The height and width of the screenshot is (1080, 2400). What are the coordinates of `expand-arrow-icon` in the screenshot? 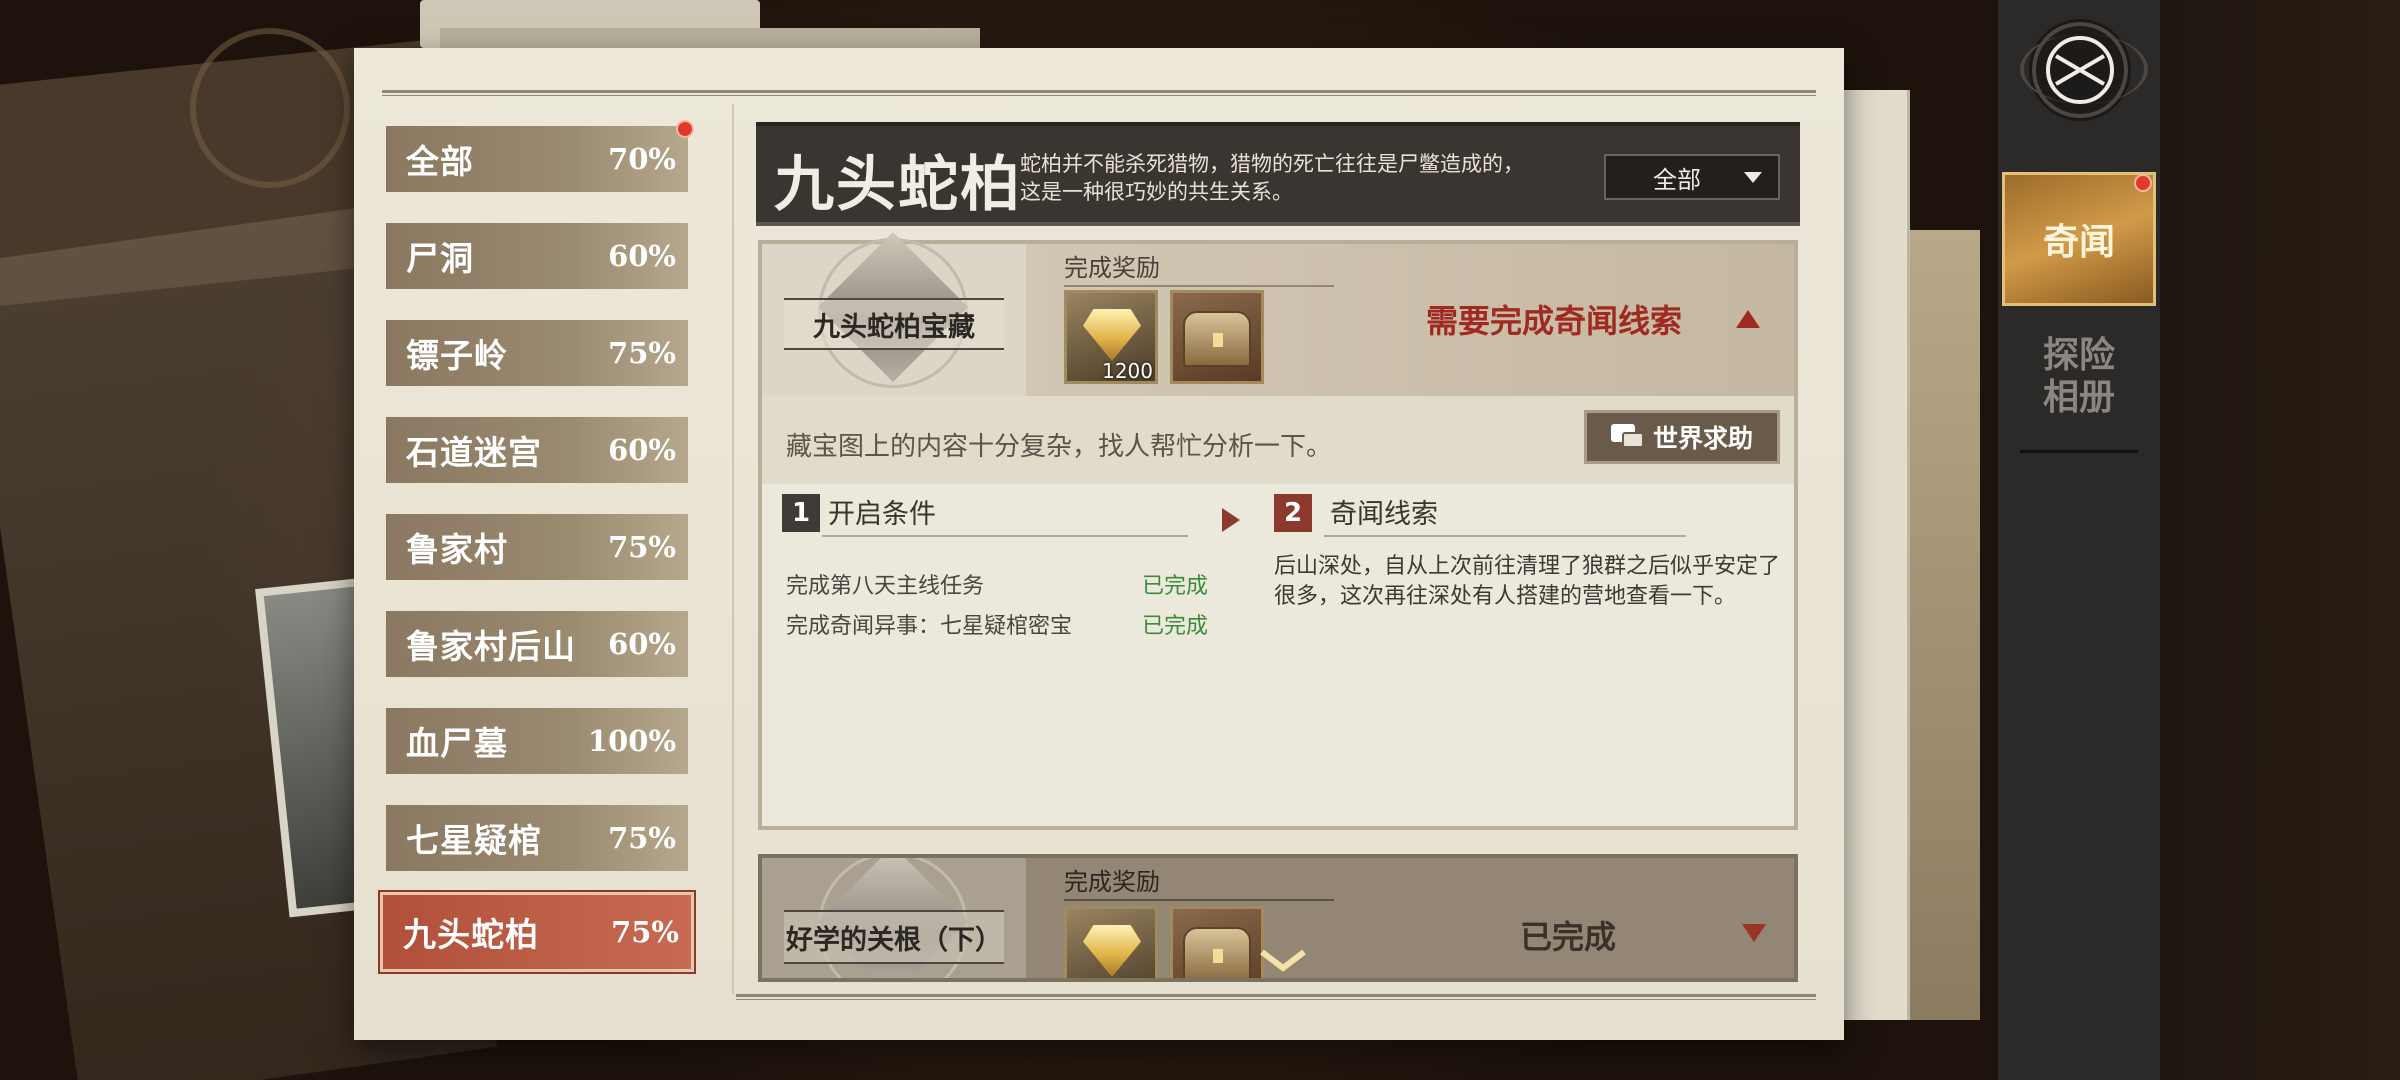 It's located at (1754, 933).